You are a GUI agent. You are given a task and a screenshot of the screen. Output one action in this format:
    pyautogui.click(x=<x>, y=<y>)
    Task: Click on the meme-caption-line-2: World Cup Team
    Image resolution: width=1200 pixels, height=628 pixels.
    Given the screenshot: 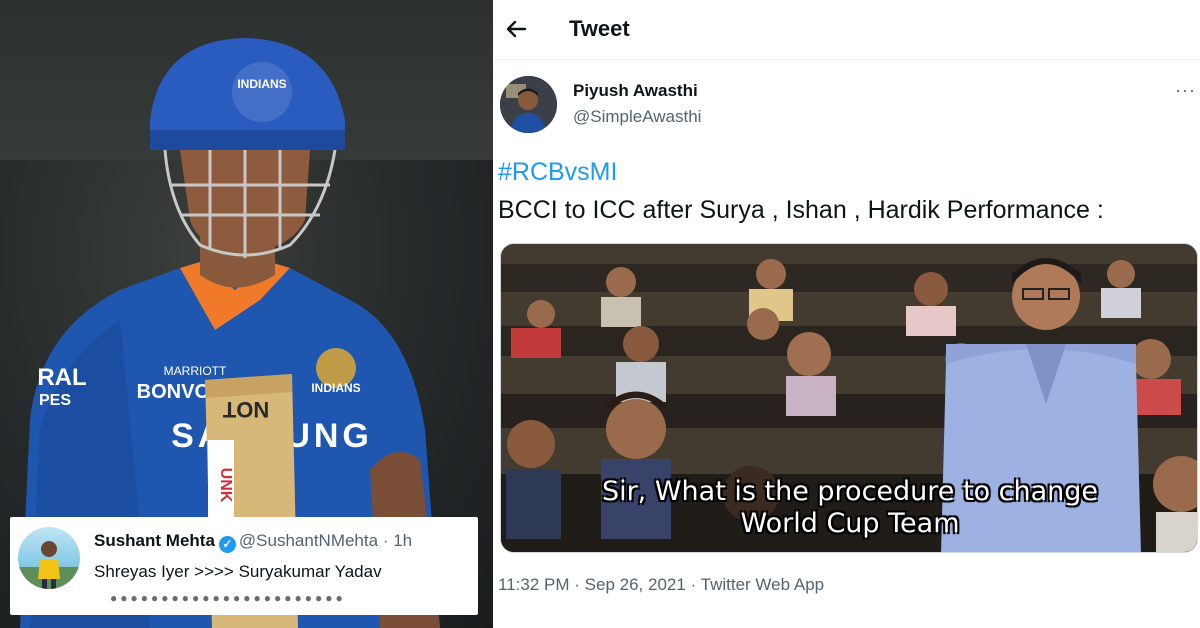 What is the action you would take?
    pyautogui.click(x=850, y=523)
    